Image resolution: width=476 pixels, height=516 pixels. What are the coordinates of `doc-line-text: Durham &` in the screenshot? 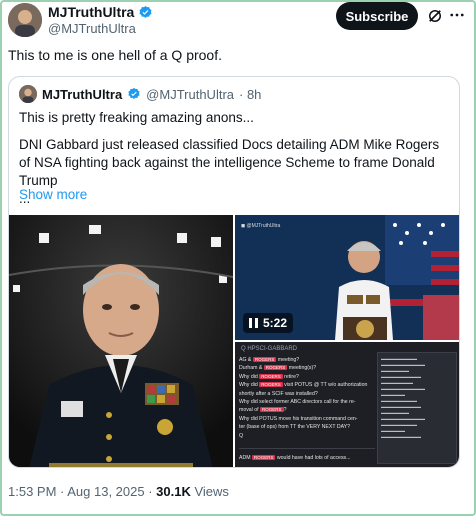 It's located at (251, 368).